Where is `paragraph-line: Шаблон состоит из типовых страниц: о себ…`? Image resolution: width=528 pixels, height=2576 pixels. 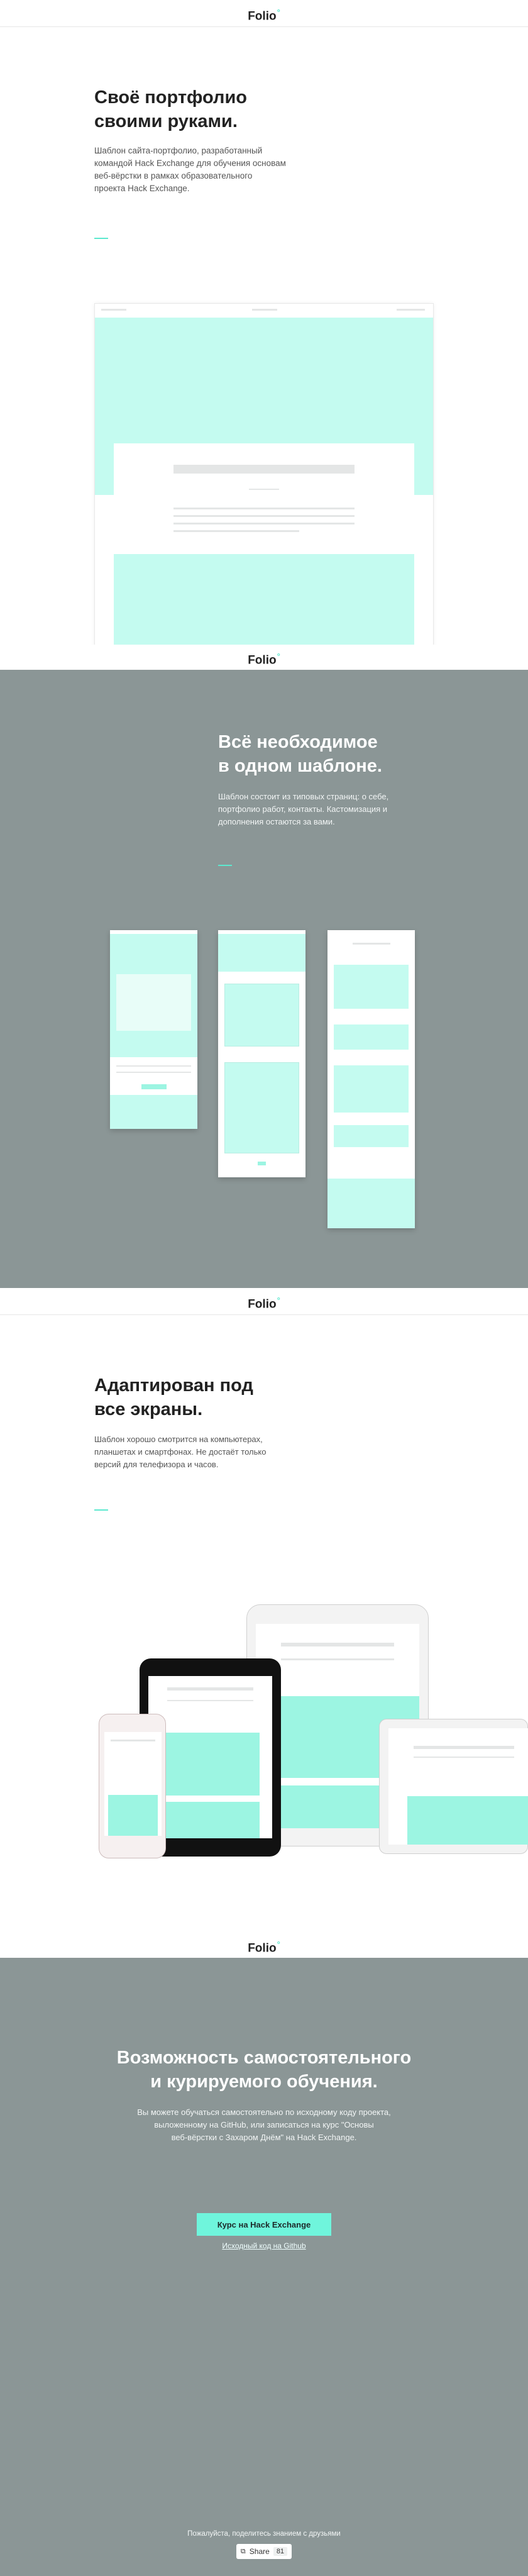
paragraph-line: Шаблон состоит из типовых страниц: о себ… is located at coordinates (303, 796).